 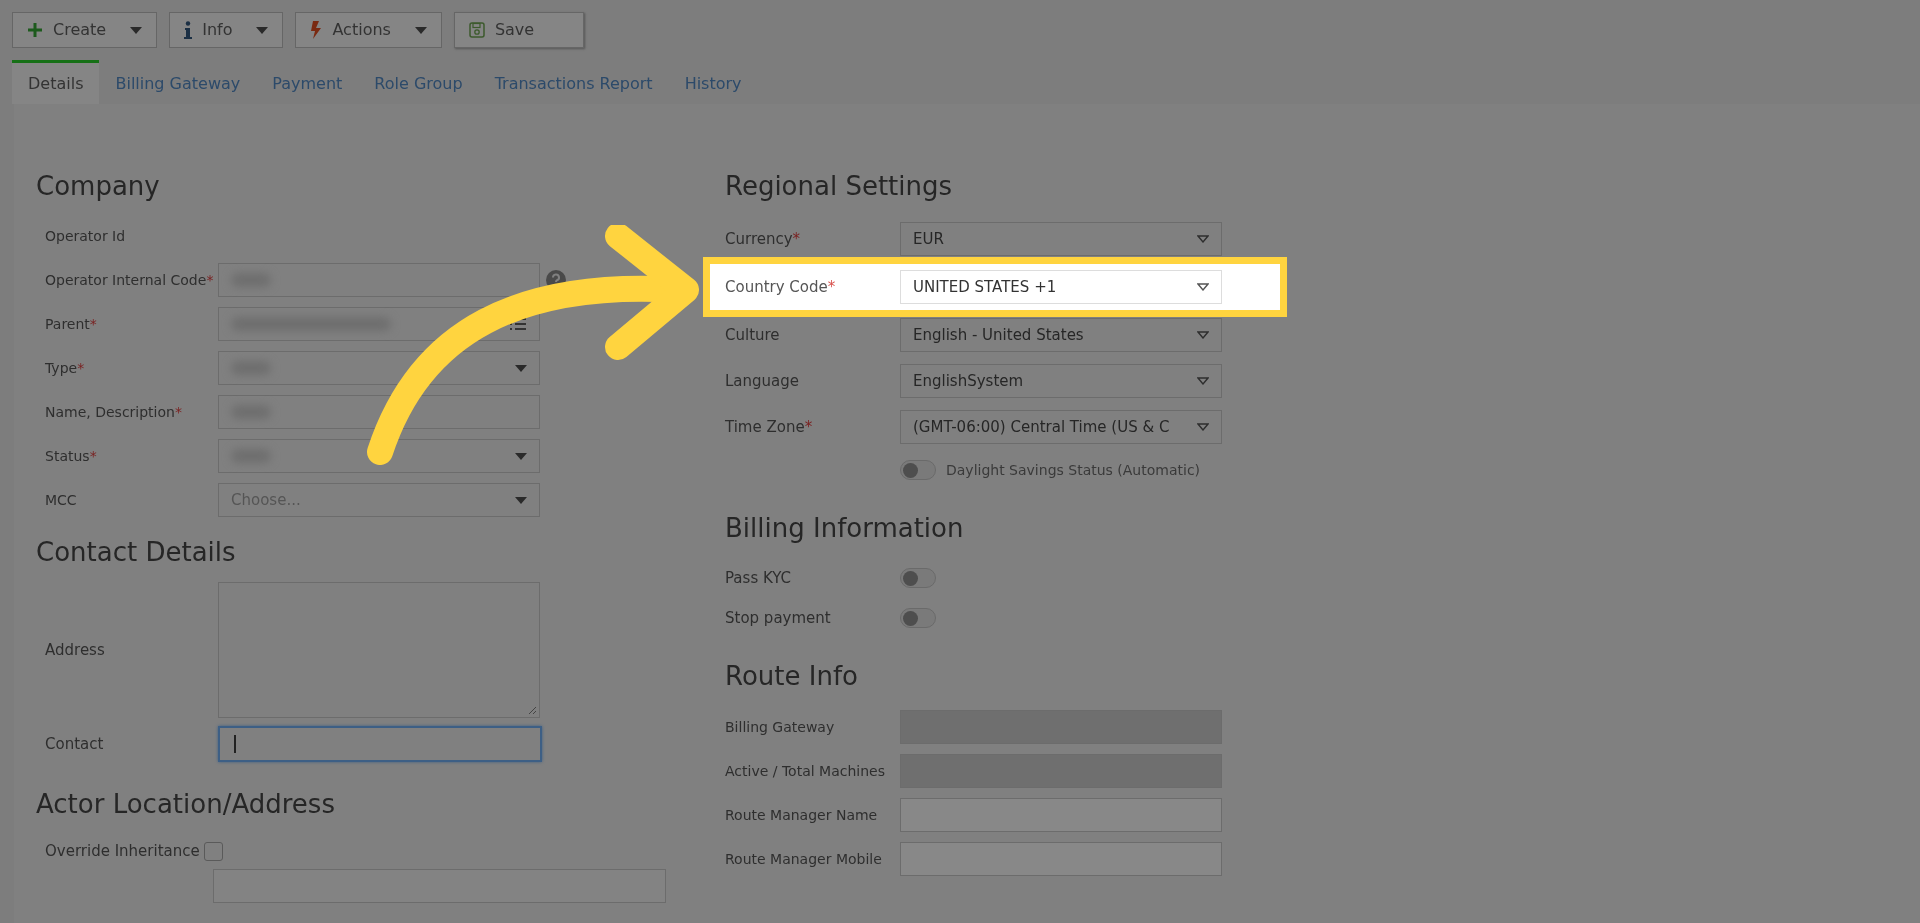 I want to click on field-label: Status, so click(x=67, y=456).